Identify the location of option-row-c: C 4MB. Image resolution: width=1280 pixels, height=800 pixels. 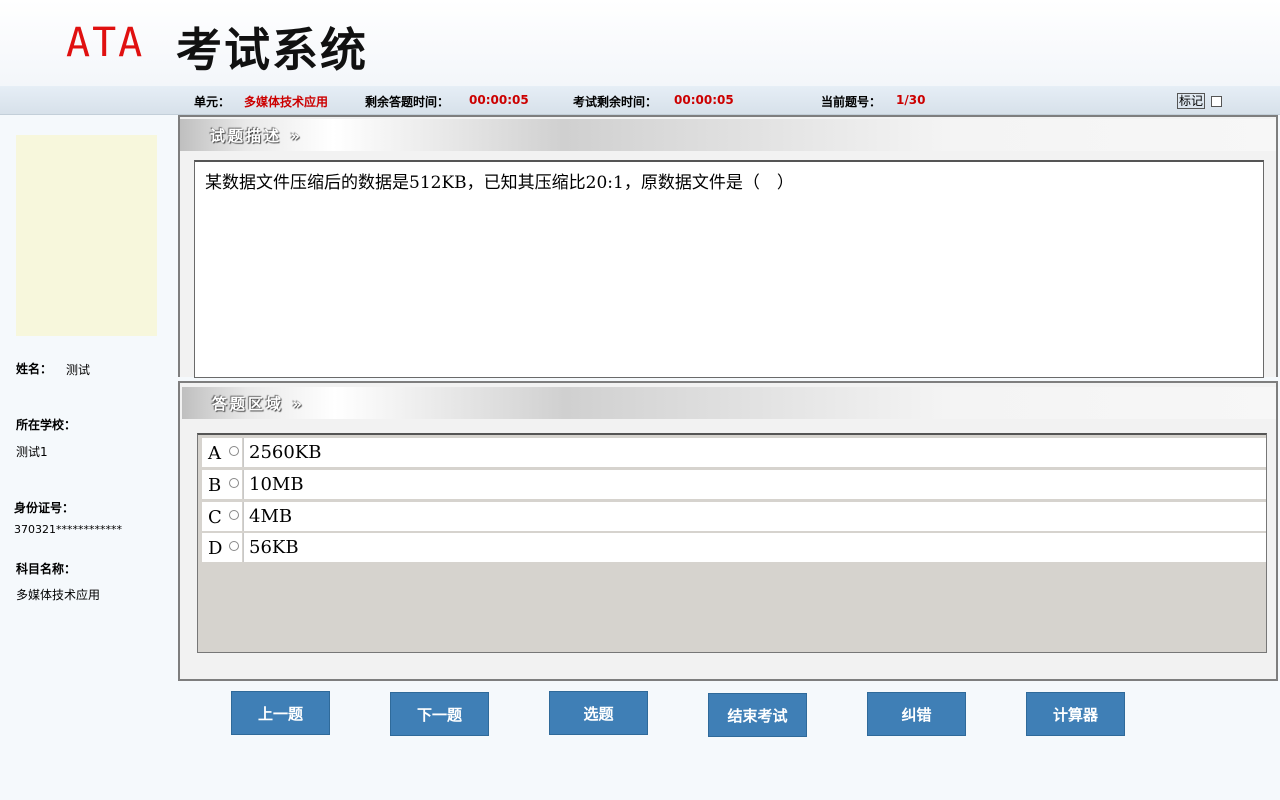
(734, 516).